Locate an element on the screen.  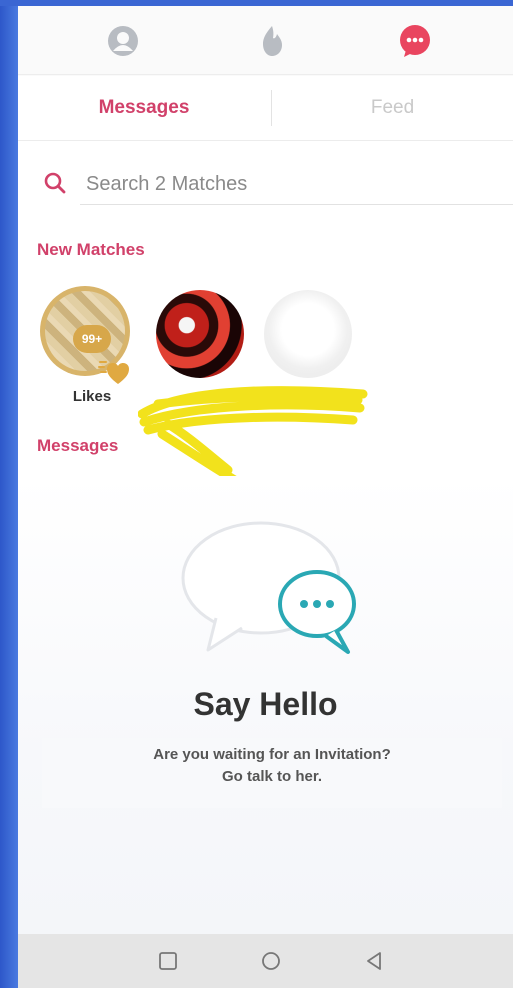
likes-label: Likes is located at coordinates (92, 396).